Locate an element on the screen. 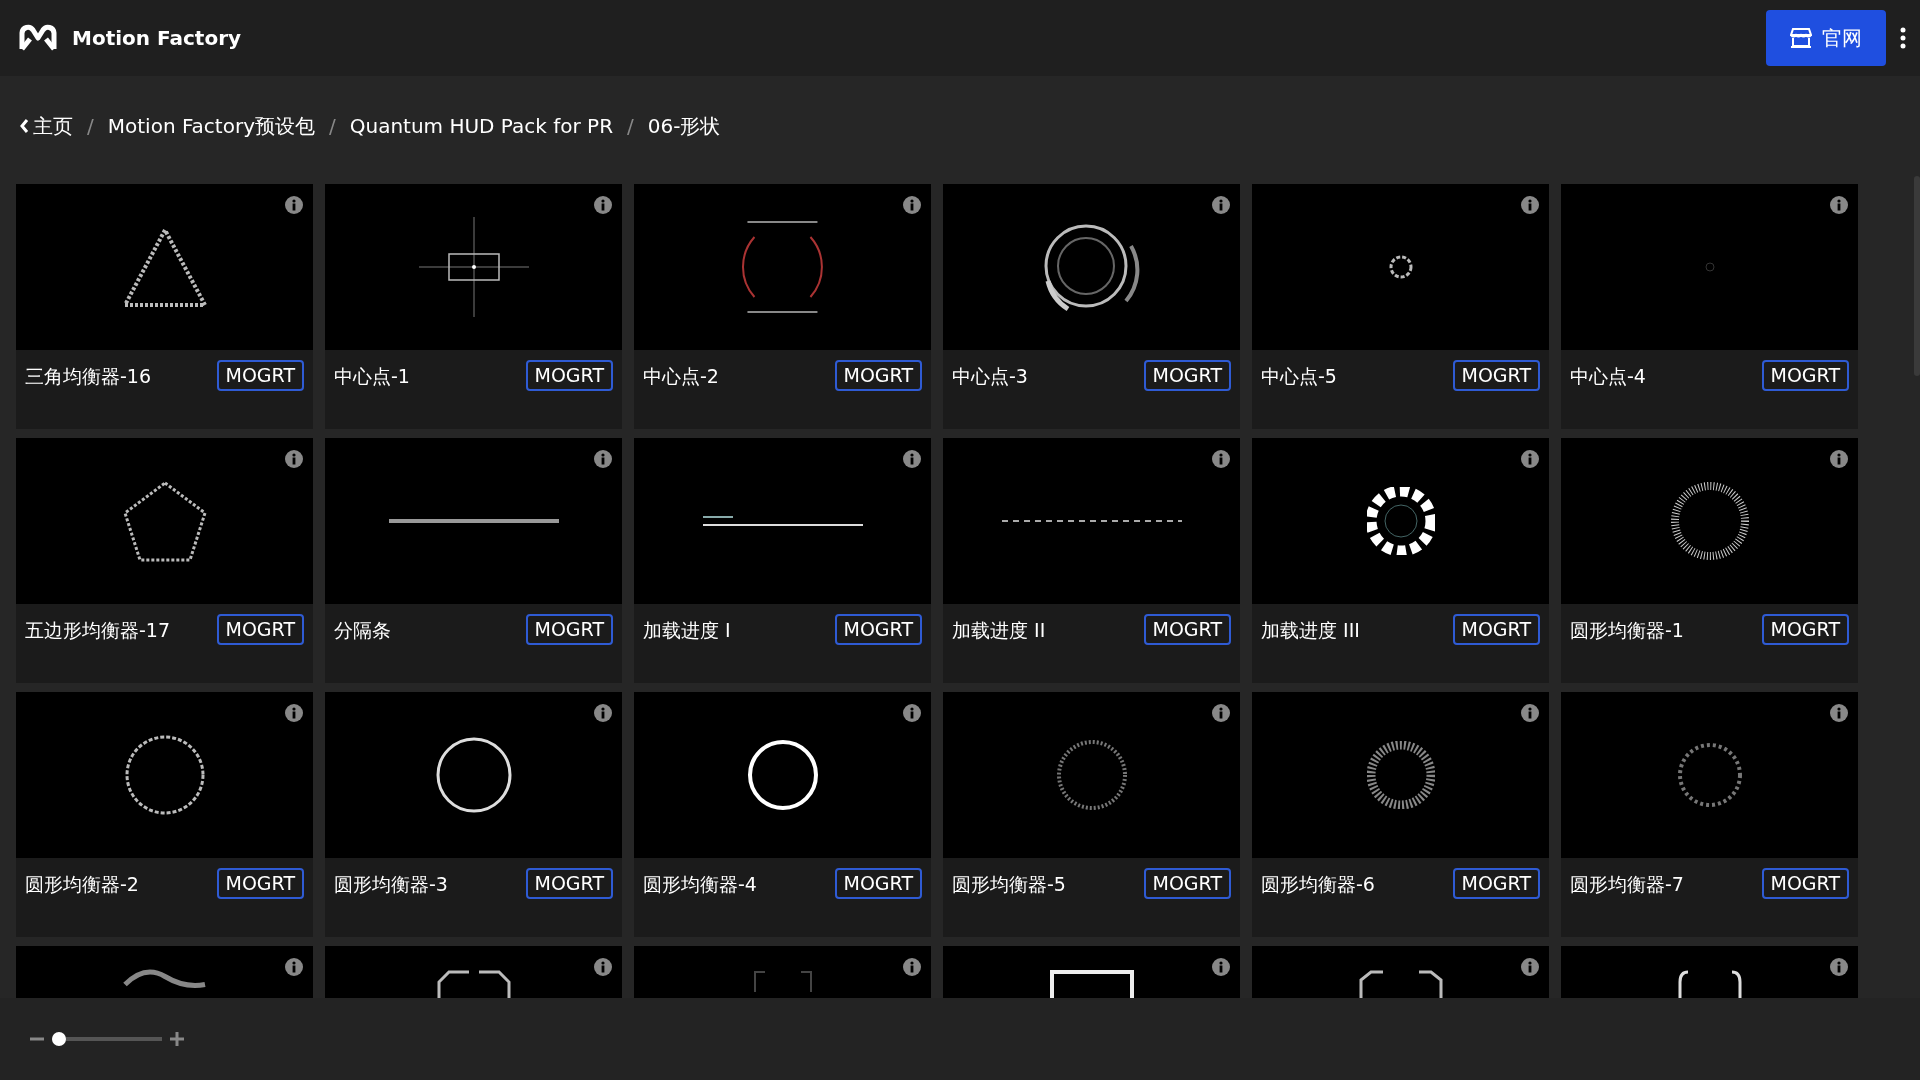 This screenshot has width=1920, height=1080. chevron-left-icon is located at coordinates (24, 126).